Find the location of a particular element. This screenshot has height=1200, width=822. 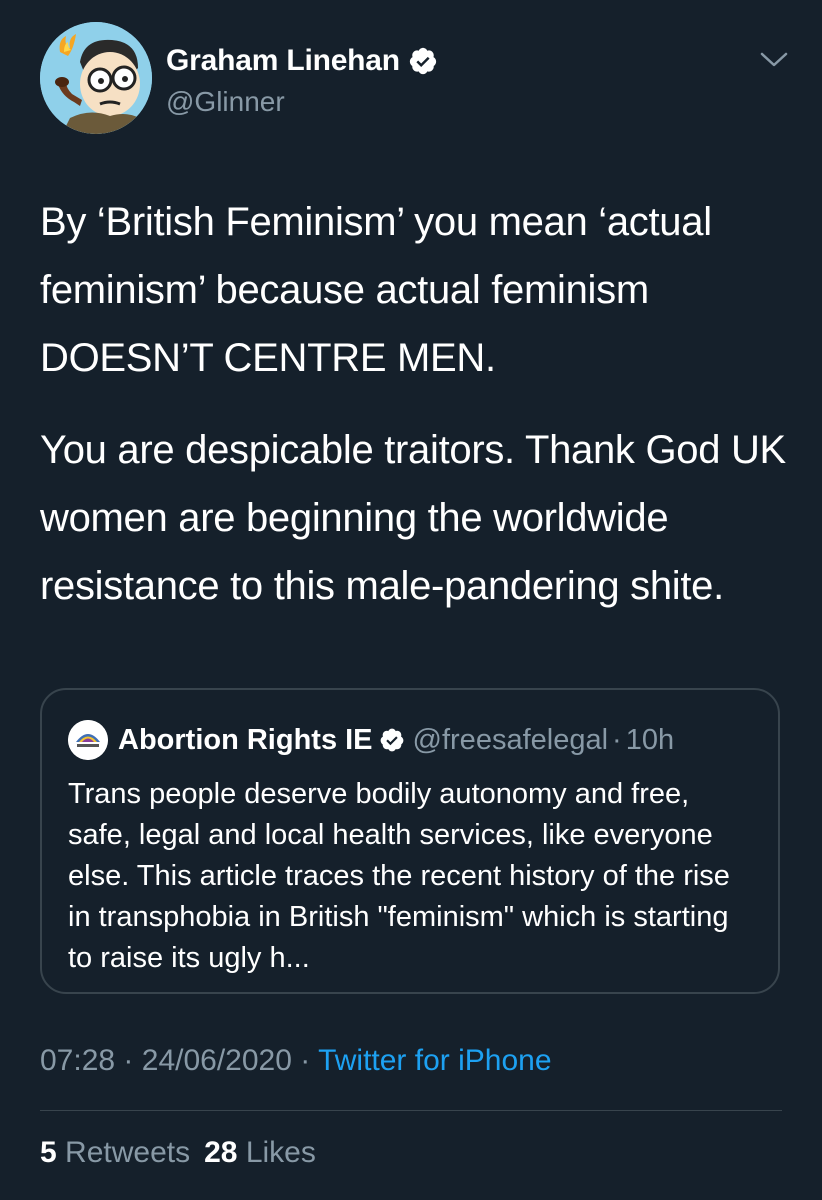

retweets-count: 5 is located at coordinates (48, 1152).